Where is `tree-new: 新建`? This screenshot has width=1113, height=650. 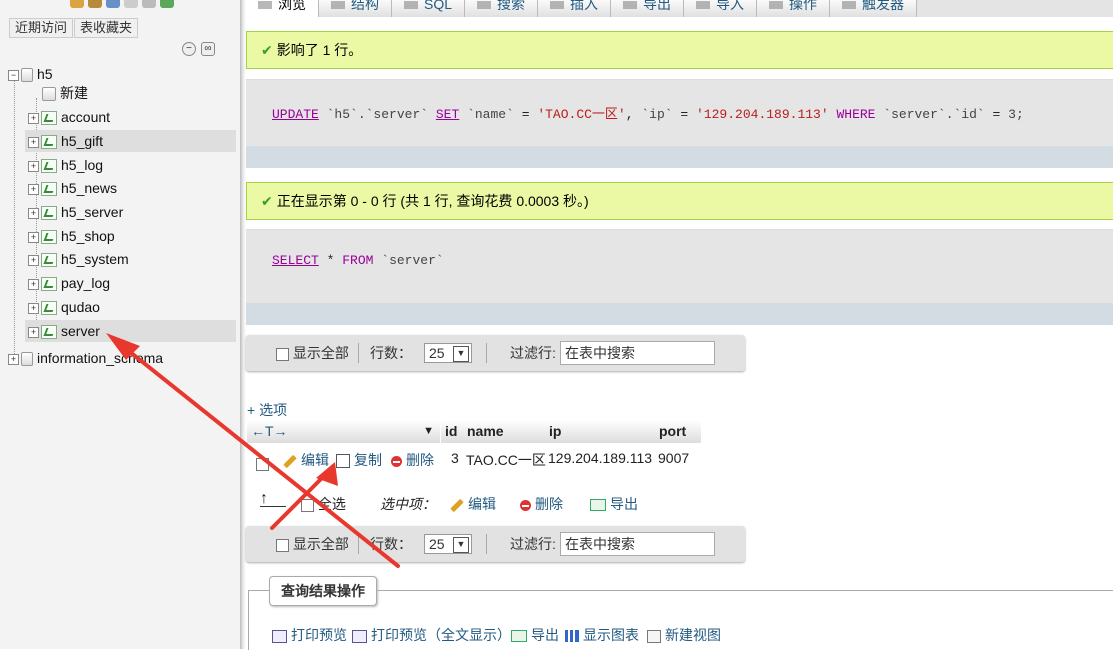
tree-new: 新建 is located at coordinates (64, 93).